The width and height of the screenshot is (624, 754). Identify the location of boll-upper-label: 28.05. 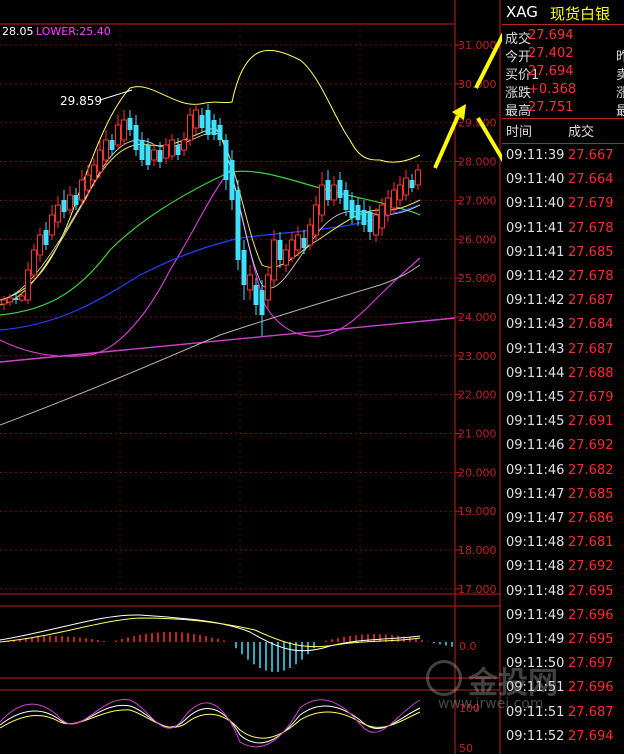
(18, 31).